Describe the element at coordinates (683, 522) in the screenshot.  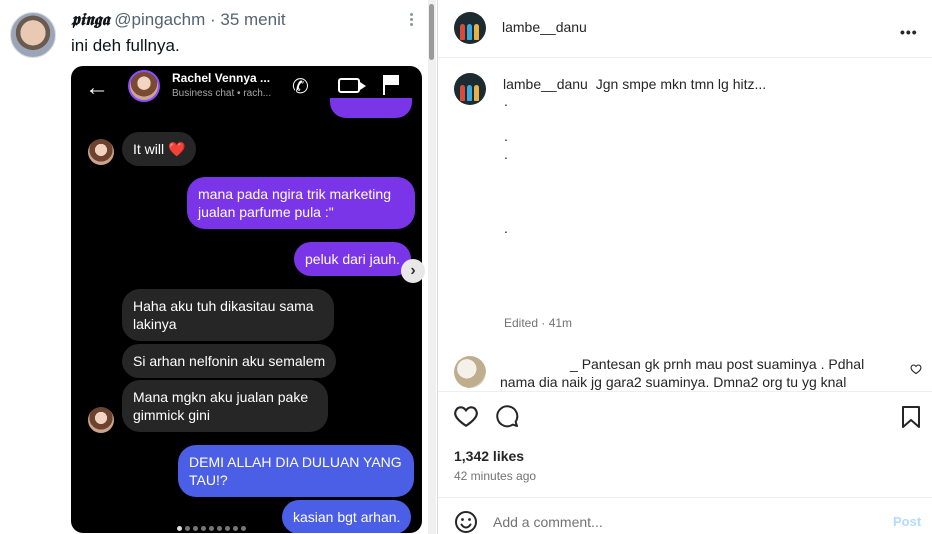
I see `comment-input` at that location.